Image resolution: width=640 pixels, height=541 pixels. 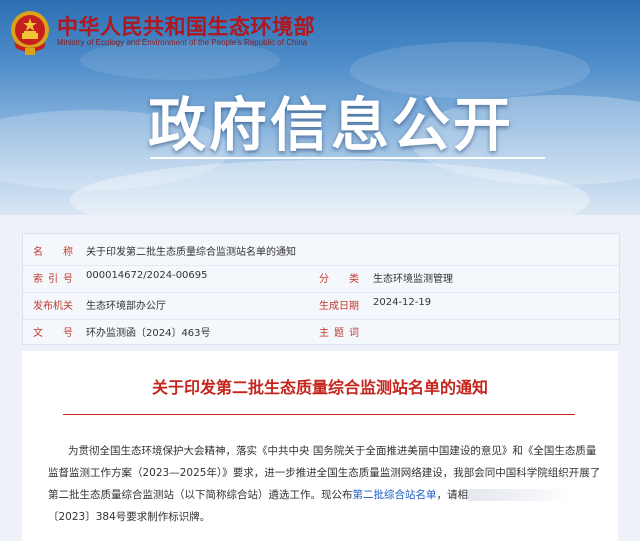 What do you see at coordinates (347, 158) in the screenshot?
I see `banner-underline` at bounding box center [347, 158].